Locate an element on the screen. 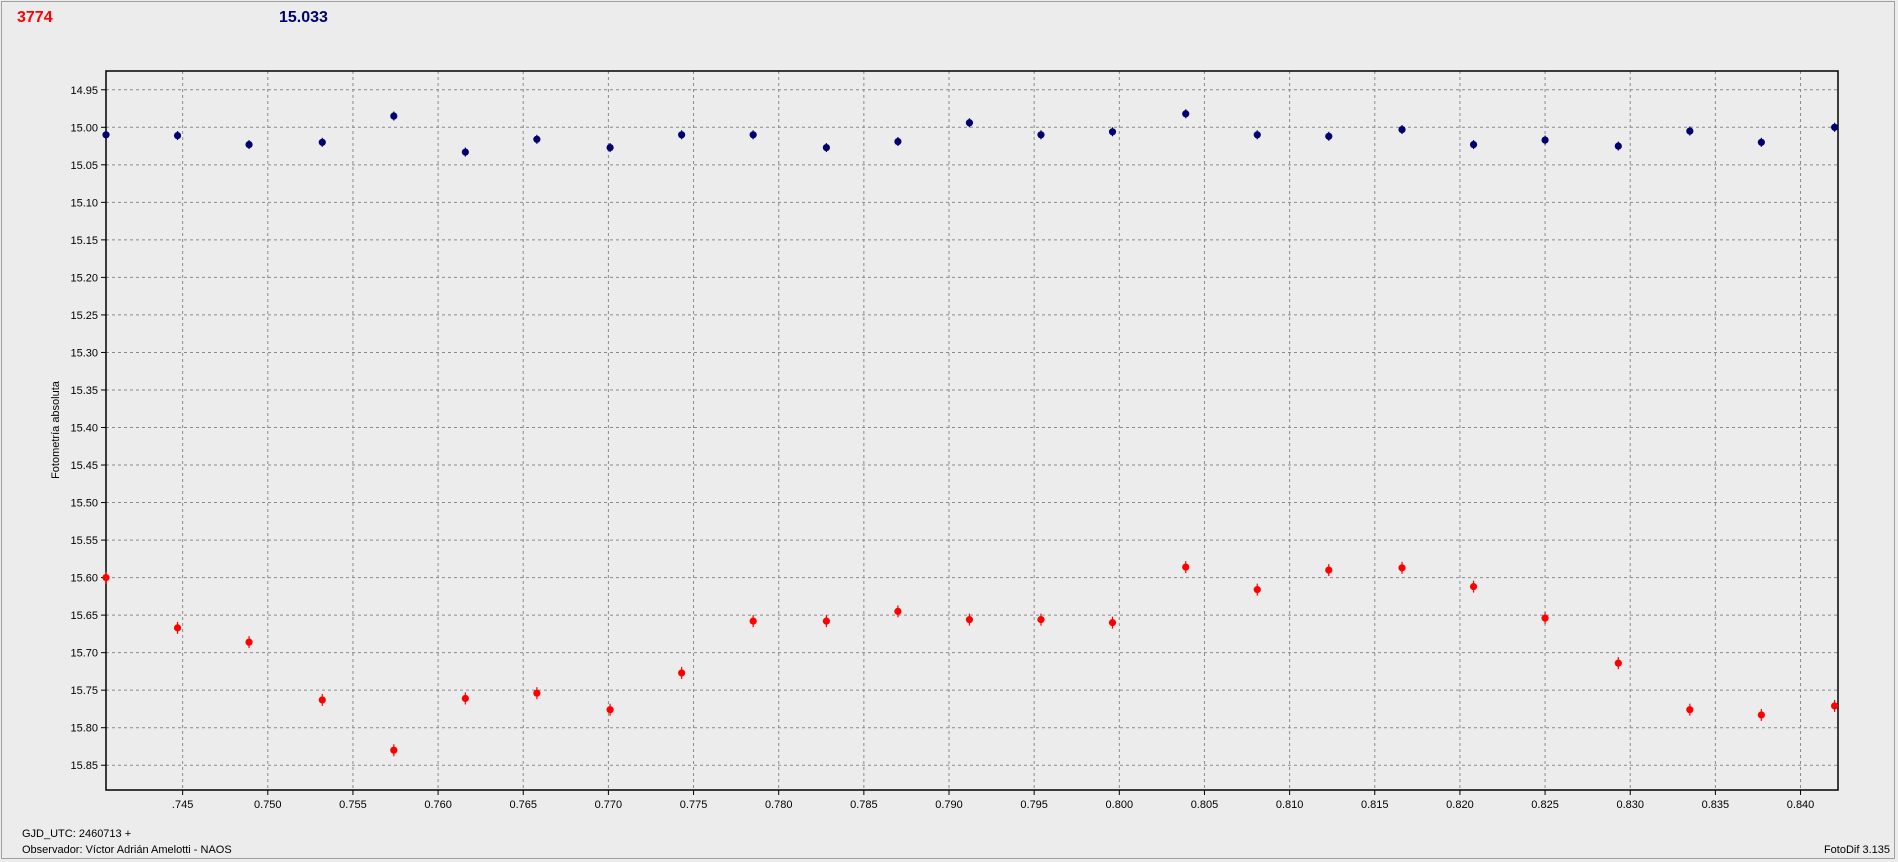  x-tick-label: 0.820 is located at coordinates (1460, 805).